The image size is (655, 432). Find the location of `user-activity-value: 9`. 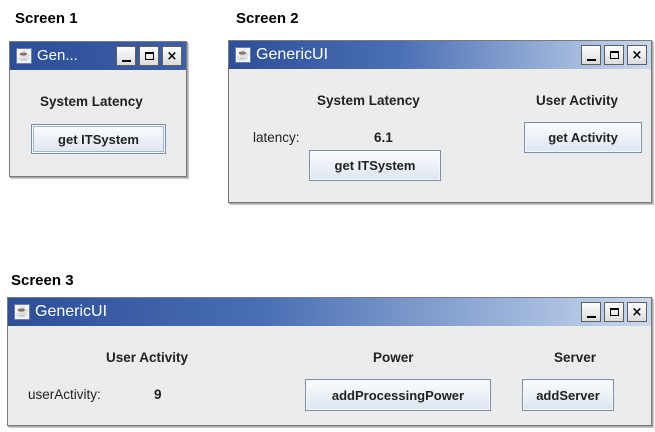

user-activity-value: 9 is located at coordinates (158, 394).